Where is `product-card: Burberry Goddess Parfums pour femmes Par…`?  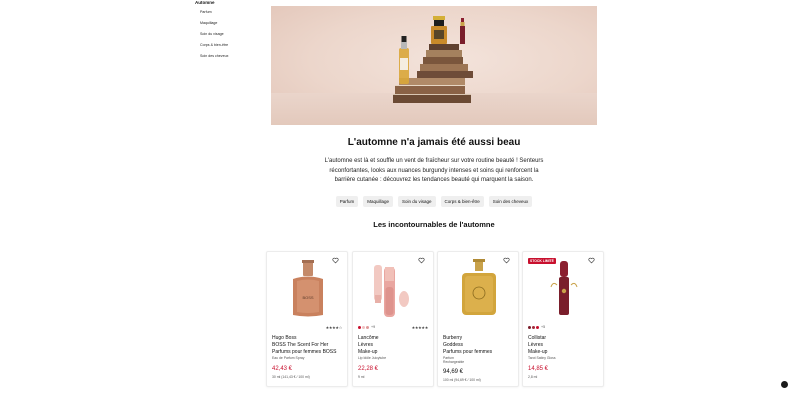
product-card: Burberry Goddess Parfums pour femmes Par… is located at coordinates (478, 319).